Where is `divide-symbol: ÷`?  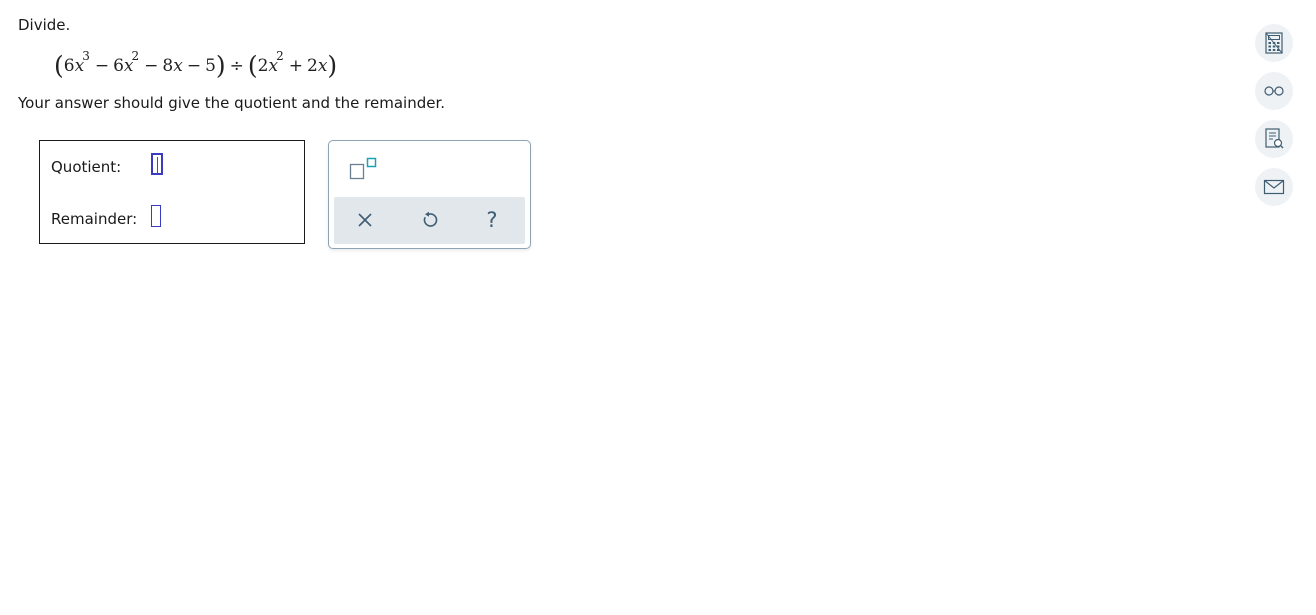 divide-symbol: ÷ is located at coordinates (236, 66).